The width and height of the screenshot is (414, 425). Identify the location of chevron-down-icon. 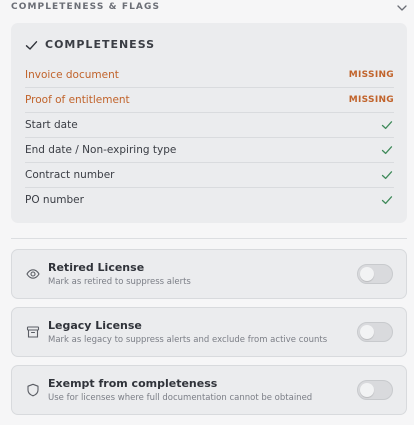
(402, 8).